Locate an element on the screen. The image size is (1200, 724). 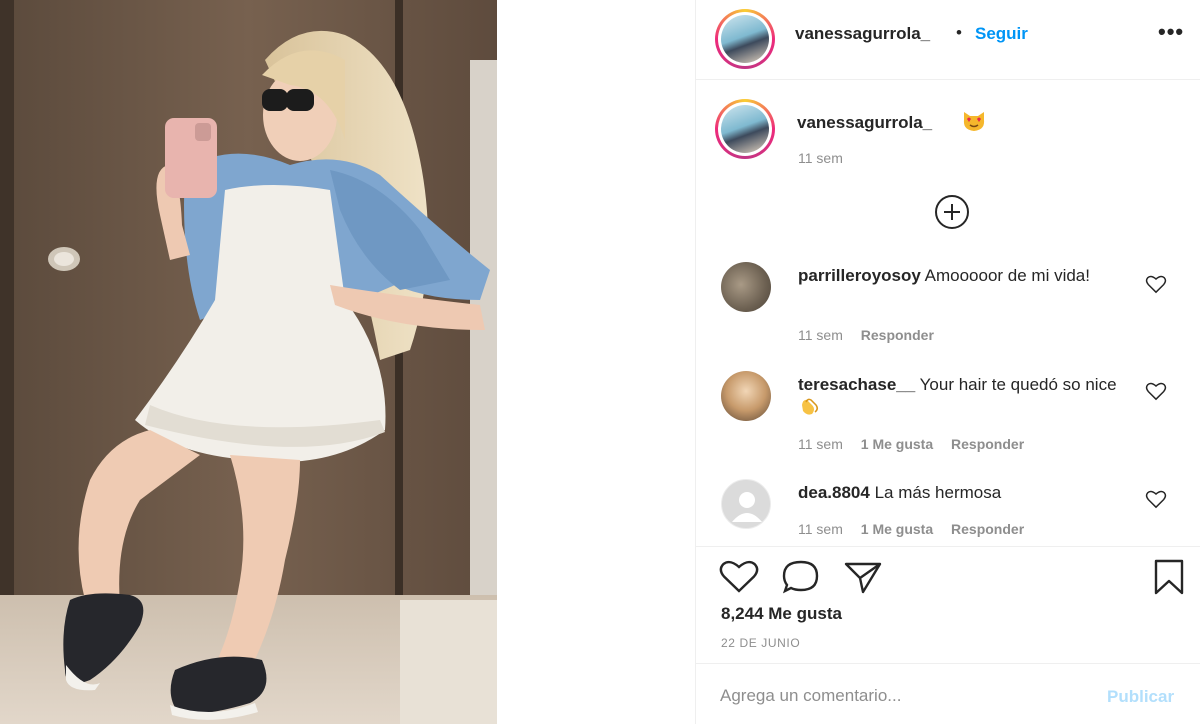
caption-avatar is located at coordinates (745, 129).